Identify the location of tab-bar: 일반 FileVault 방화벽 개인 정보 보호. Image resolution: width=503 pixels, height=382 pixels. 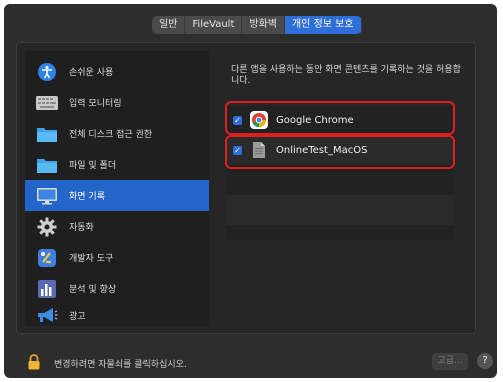
(257, 25).